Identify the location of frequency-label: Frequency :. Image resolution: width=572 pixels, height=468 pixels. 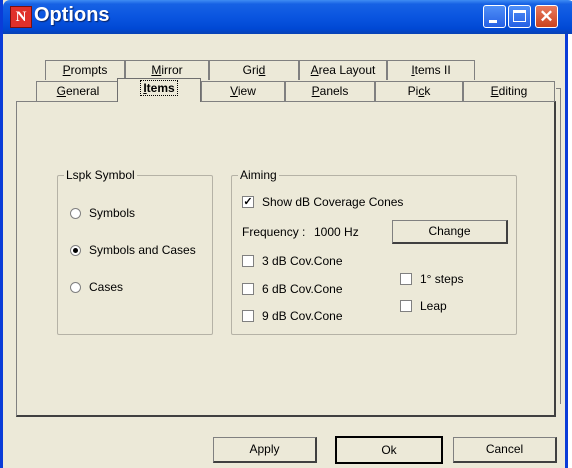
(274, 232).